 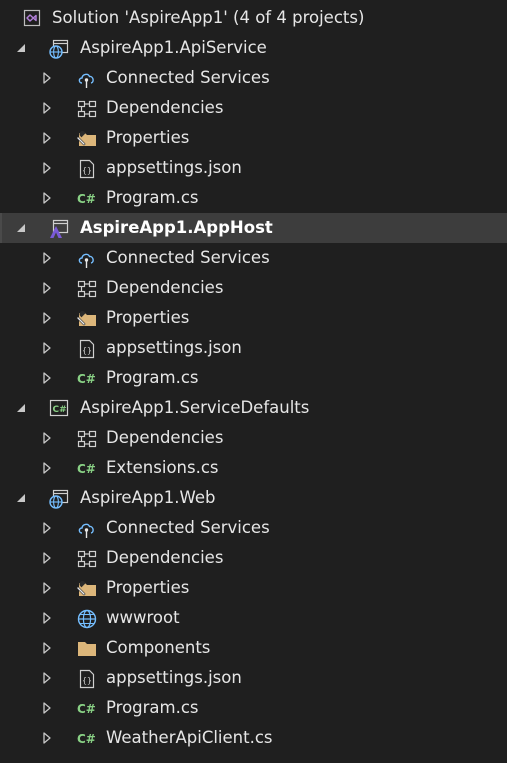 I want to click on project-node-servicedefaults: C# AspireApp1.ServiceDefaults, so click(x=253, y=408).